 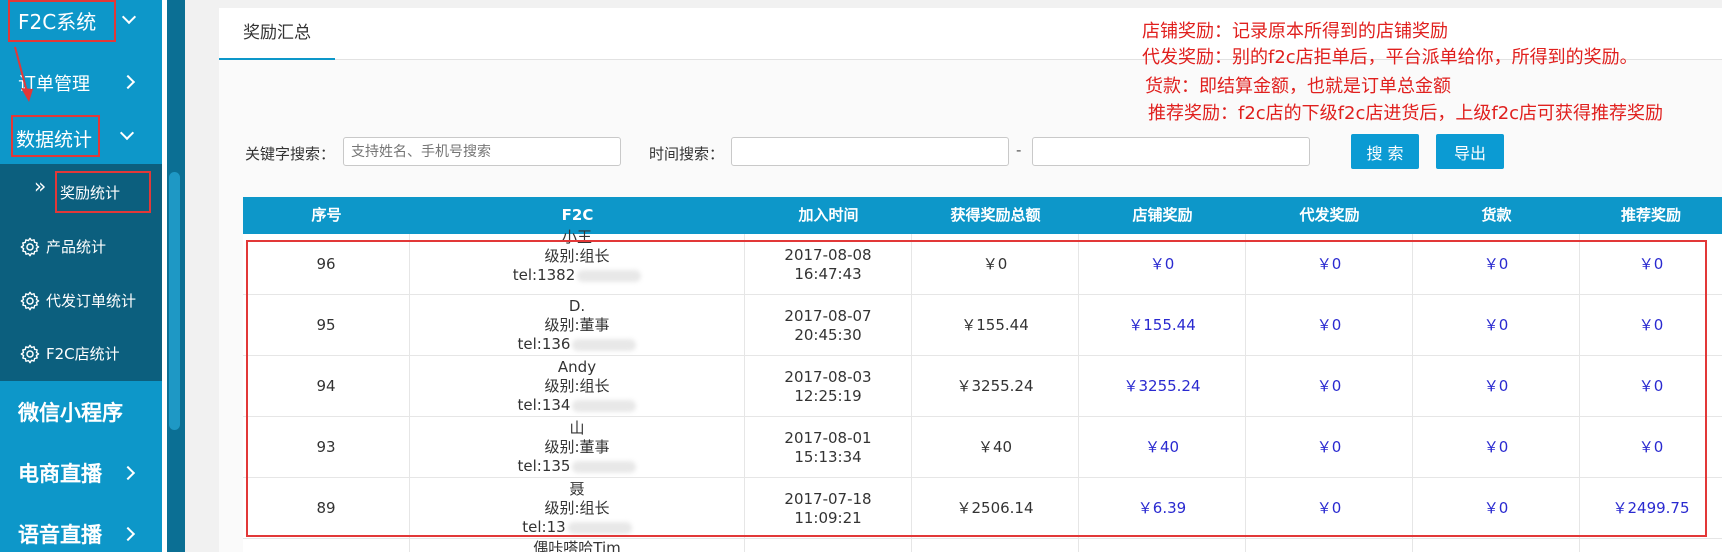 I want to click on cell-total-reward: ￥3255.24, so click(x=995, y=386).